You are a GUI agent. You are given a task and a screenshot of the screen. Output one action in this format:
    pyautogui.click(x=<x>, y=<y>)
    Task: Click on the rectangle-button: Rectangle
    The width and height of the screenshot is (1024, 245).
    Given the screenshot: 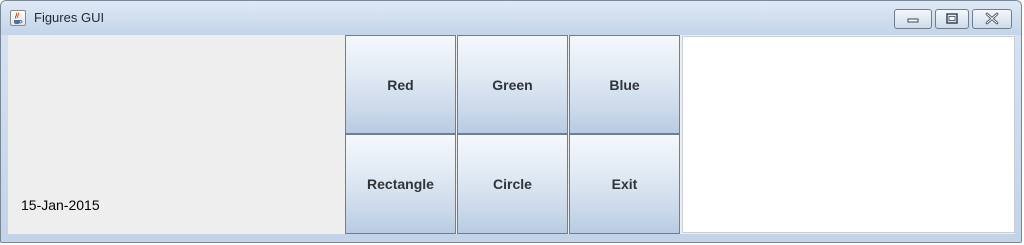 What is the action you would take?
    pyautogui.click(x=400, y=184)
    